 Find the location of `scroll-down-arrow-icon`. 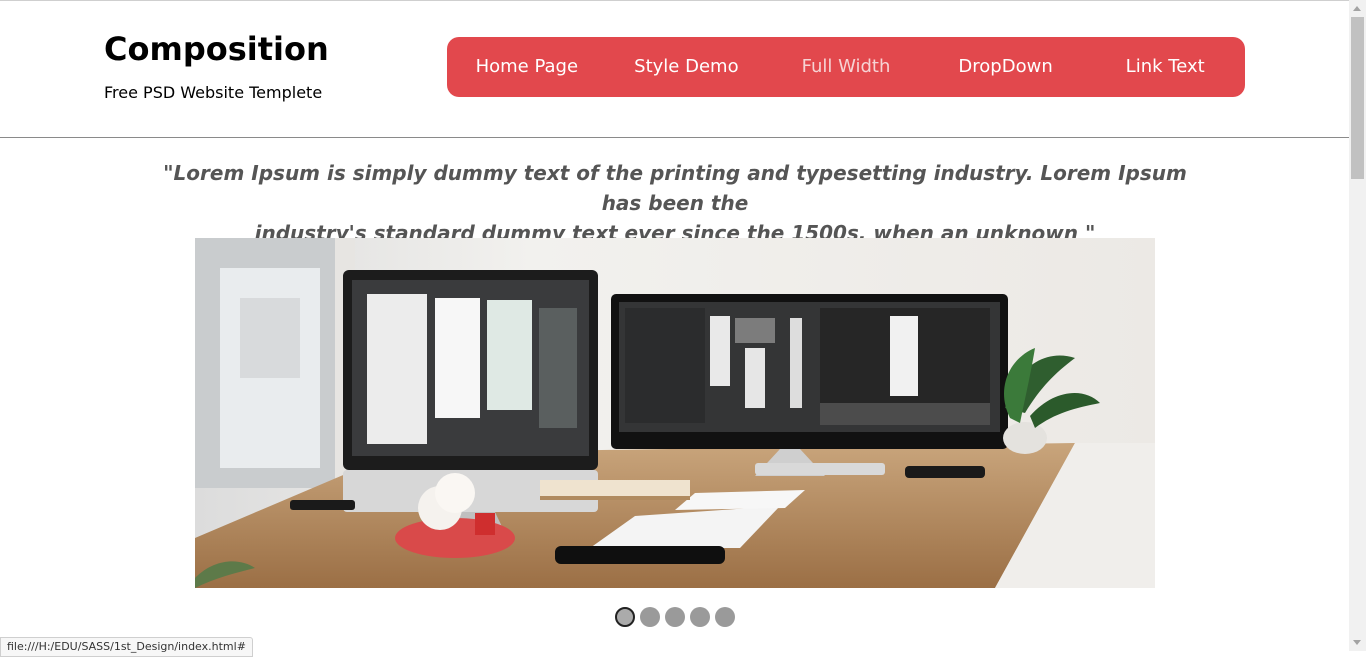

scroll-down-arrow-icon is located at coordinates (1357, 642).